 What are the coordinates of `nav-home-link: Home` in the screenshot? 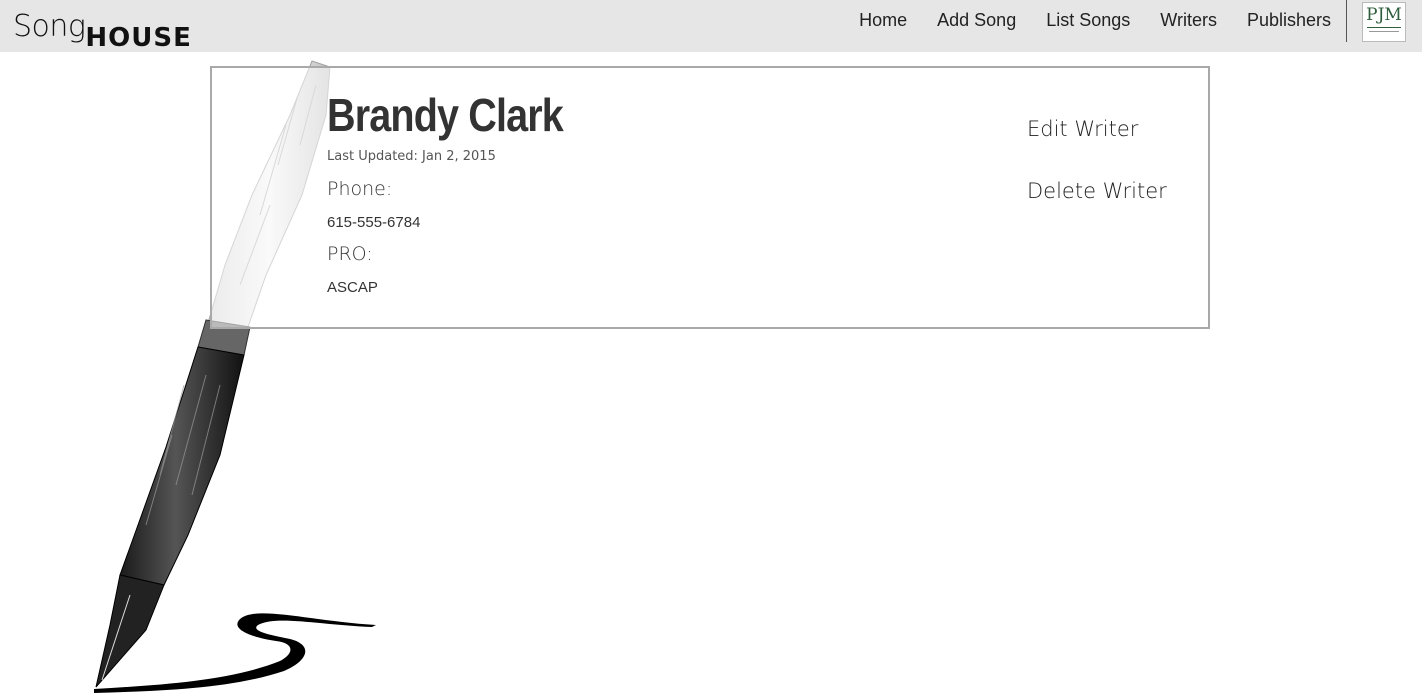 It's located at (883, 20).